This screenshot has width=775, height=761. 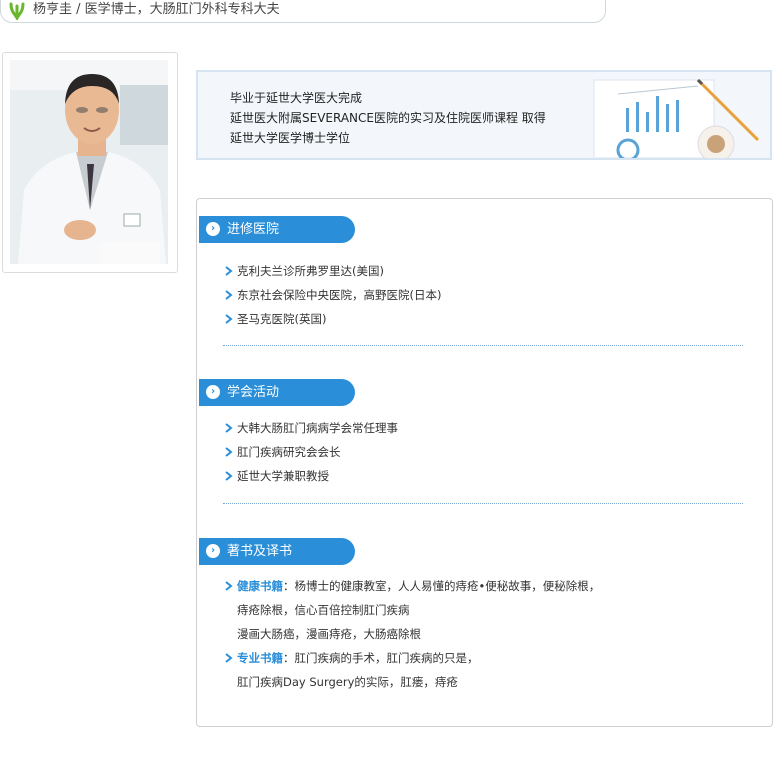 I want to click on book-category-label: 专业书籍, so click(x=260, y=658).